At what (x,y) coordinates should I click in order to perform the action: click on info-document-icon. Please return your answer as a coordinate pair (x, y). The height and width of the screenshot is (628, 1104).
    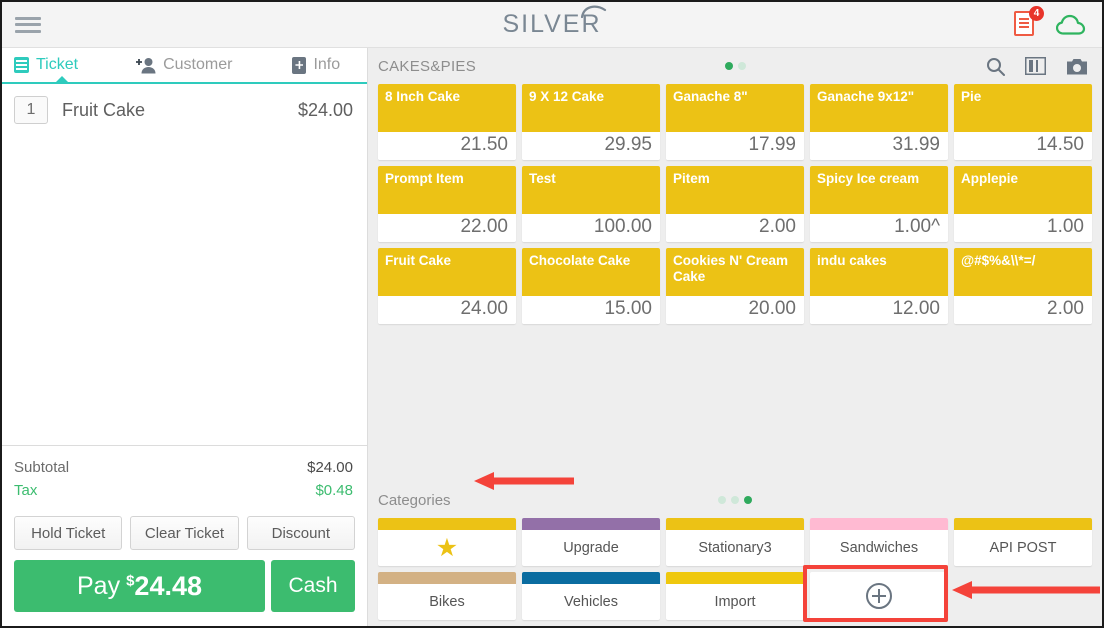
    Looking at the image, I should click on (299, 65).